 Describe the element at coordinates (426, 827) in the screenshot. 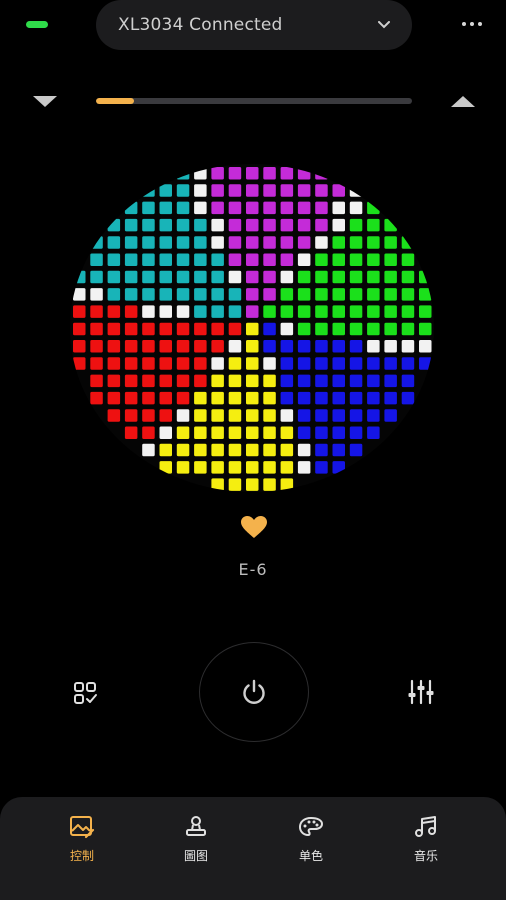

I see `music-icon` at that location.